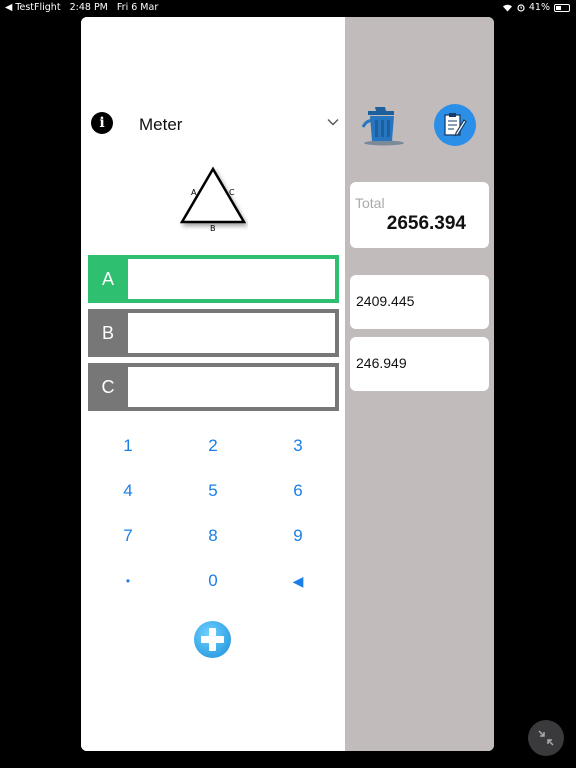 Image resolution: width=576 pixels, height=768 pixels. What do you see at coordinates (137, 7) in the screenshot?
I see `status-date: Fri 6 Mar` at bounding box center [137, 7].